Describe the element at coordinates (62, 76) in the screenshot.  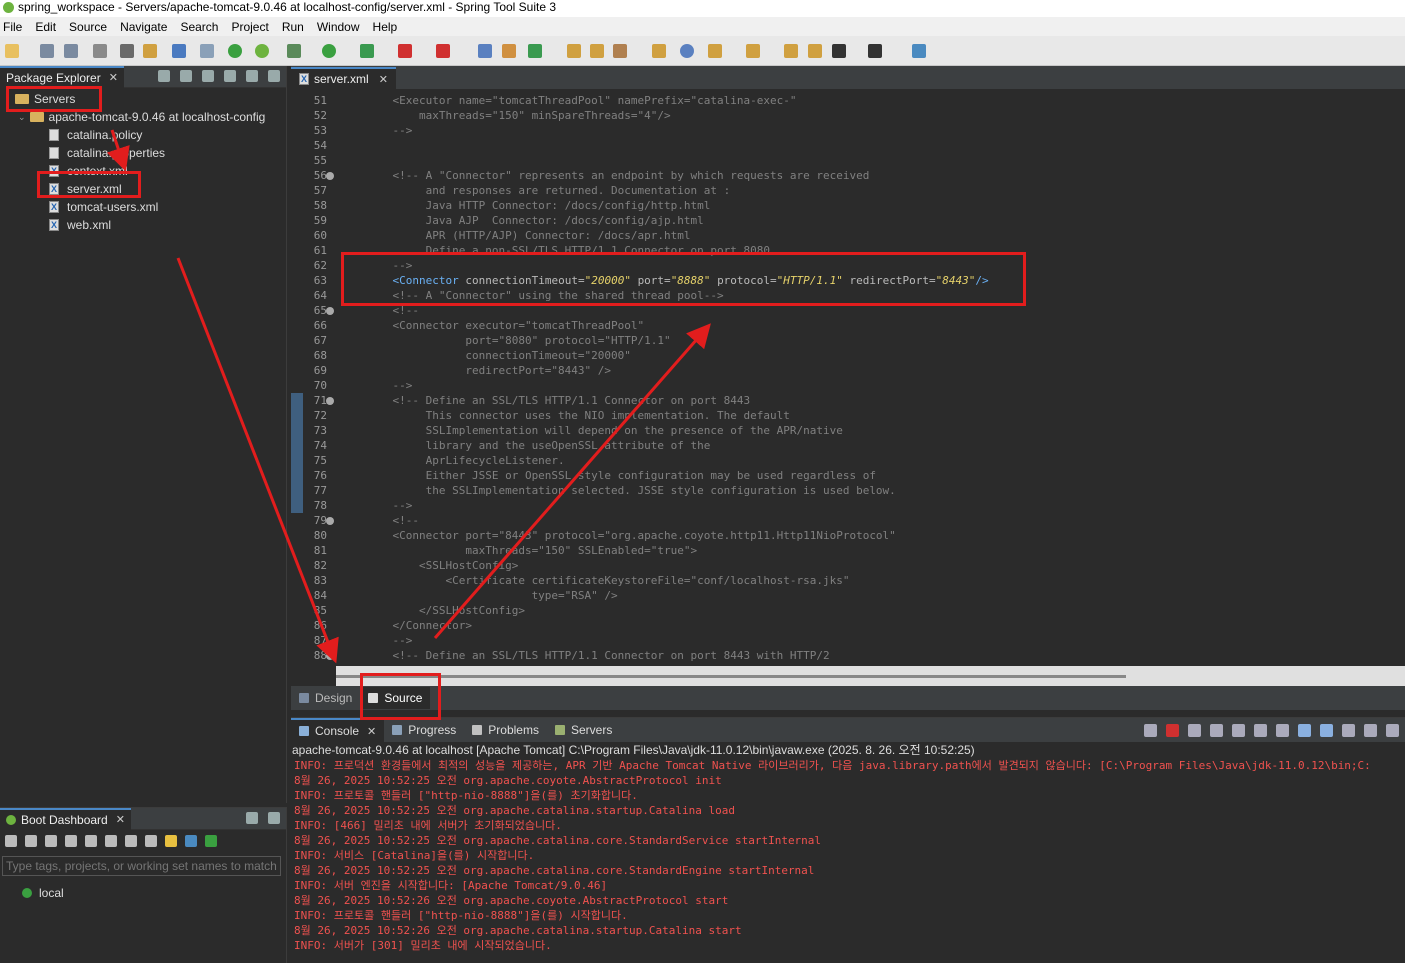
I see `tab-package-explorer: Package Explorer ✕` at that location.